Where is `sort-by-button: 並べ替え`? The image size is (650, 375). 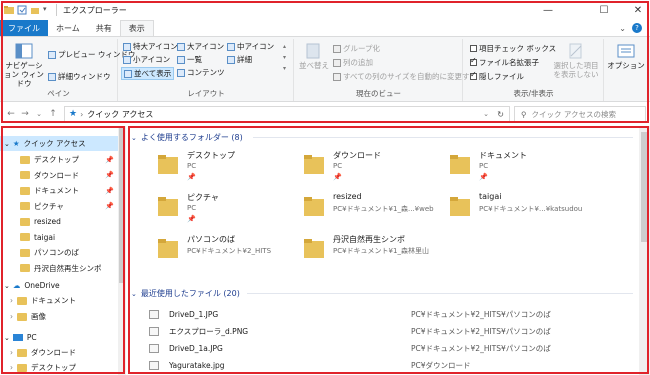 sort-by-button: 並べ替え is located at coordinates (314, 56).